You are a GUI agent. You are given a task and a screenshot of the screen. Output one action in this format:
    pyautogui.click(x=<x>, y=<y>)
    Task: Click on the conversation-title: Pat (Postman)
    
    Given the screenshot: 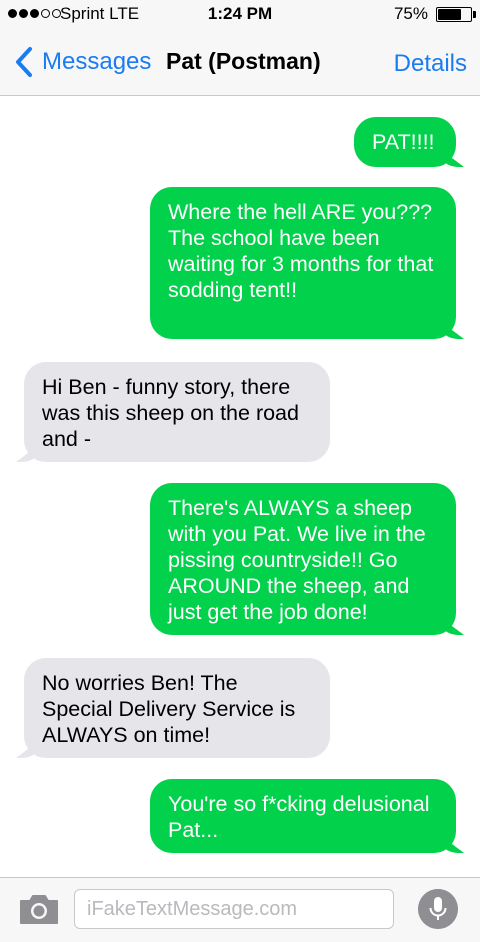 What is the action you would take?
    pyautogui.click(x=243, y=61)
    